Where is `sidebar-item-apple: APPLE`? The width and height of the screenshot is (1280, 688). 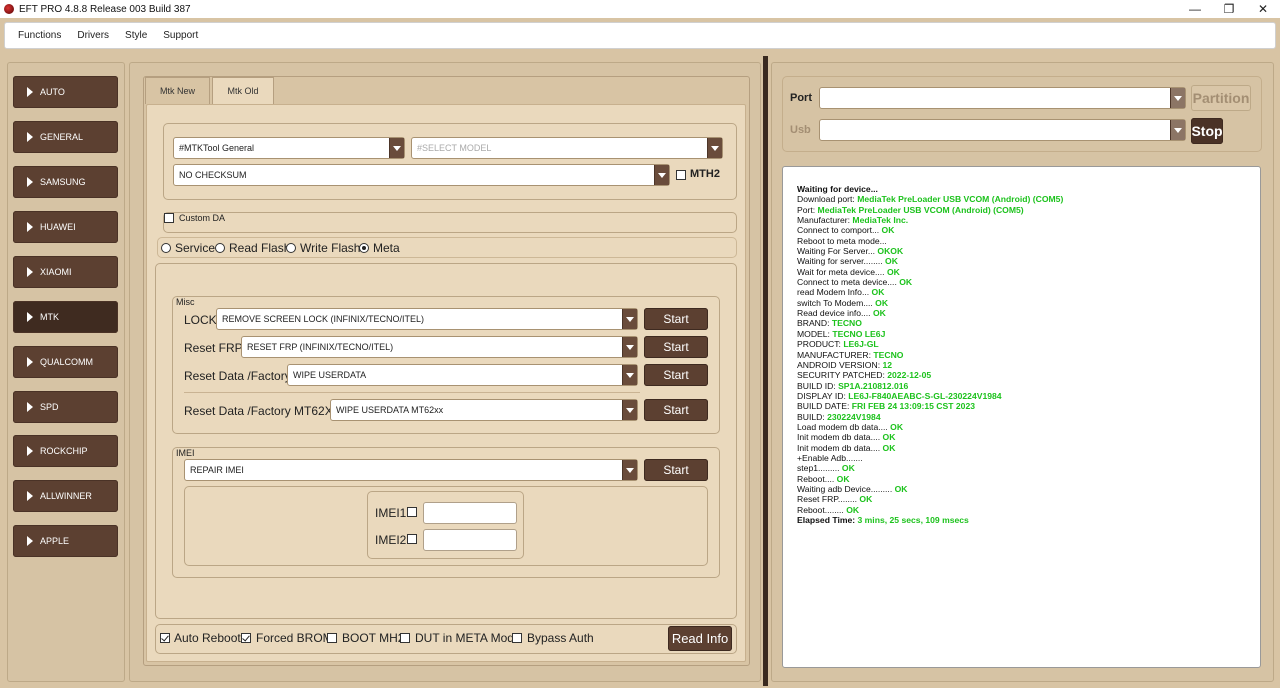
sidebar-item-apple: APPLE is located at coordinates (65, 541).